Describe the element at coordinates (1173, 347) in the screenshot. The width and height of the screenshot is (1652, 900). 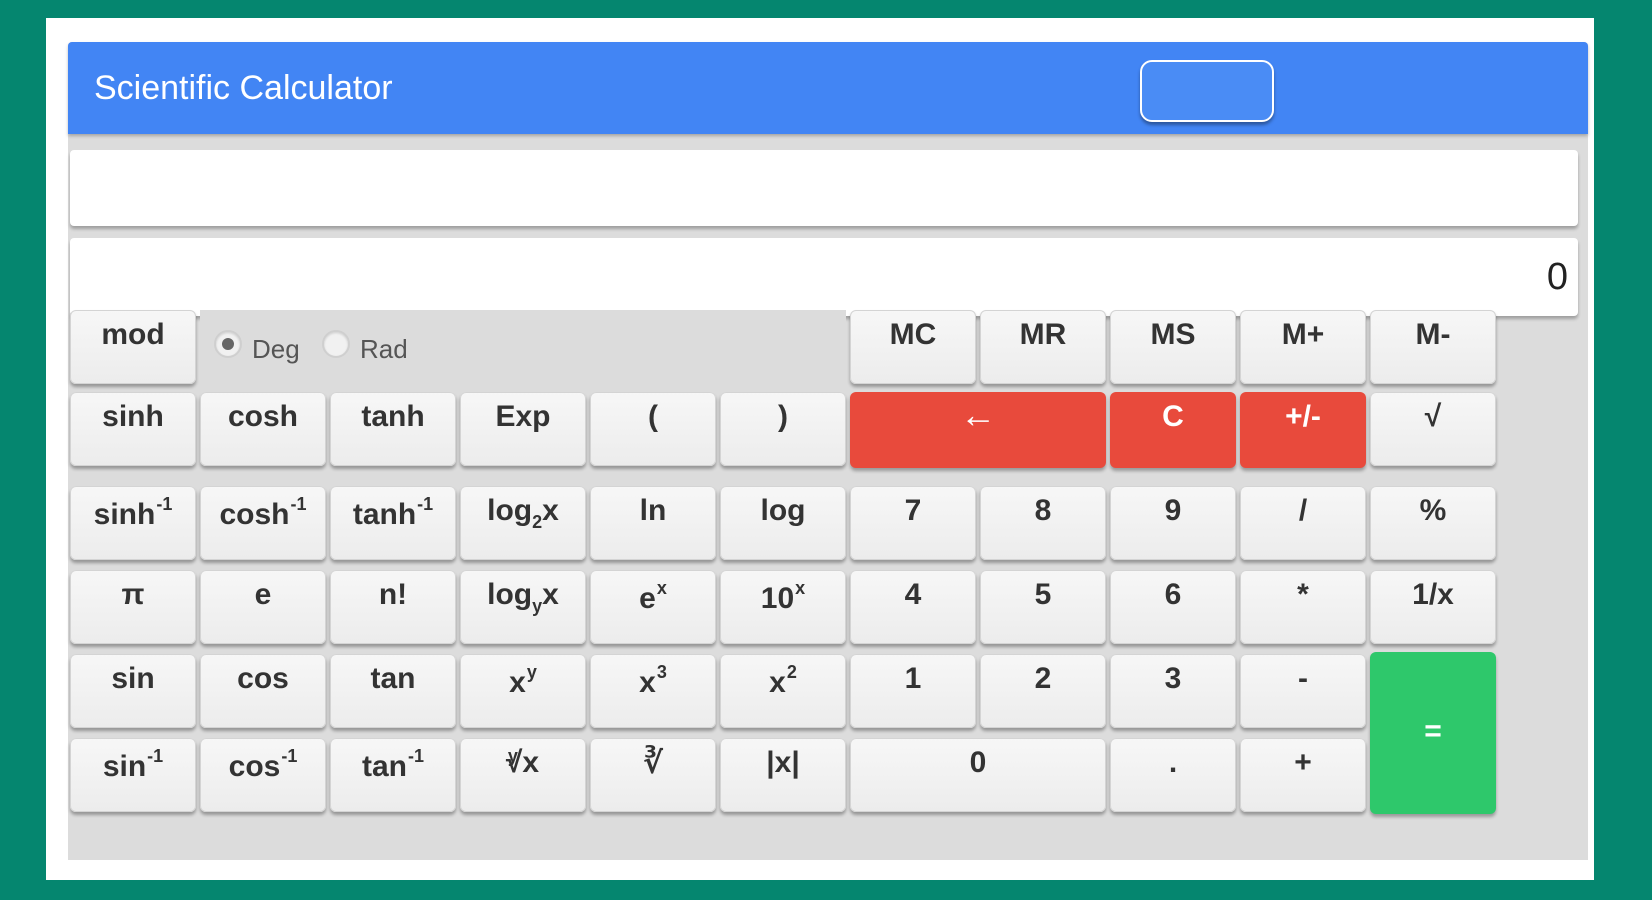
I see `memory-store-button: MS` at that location.